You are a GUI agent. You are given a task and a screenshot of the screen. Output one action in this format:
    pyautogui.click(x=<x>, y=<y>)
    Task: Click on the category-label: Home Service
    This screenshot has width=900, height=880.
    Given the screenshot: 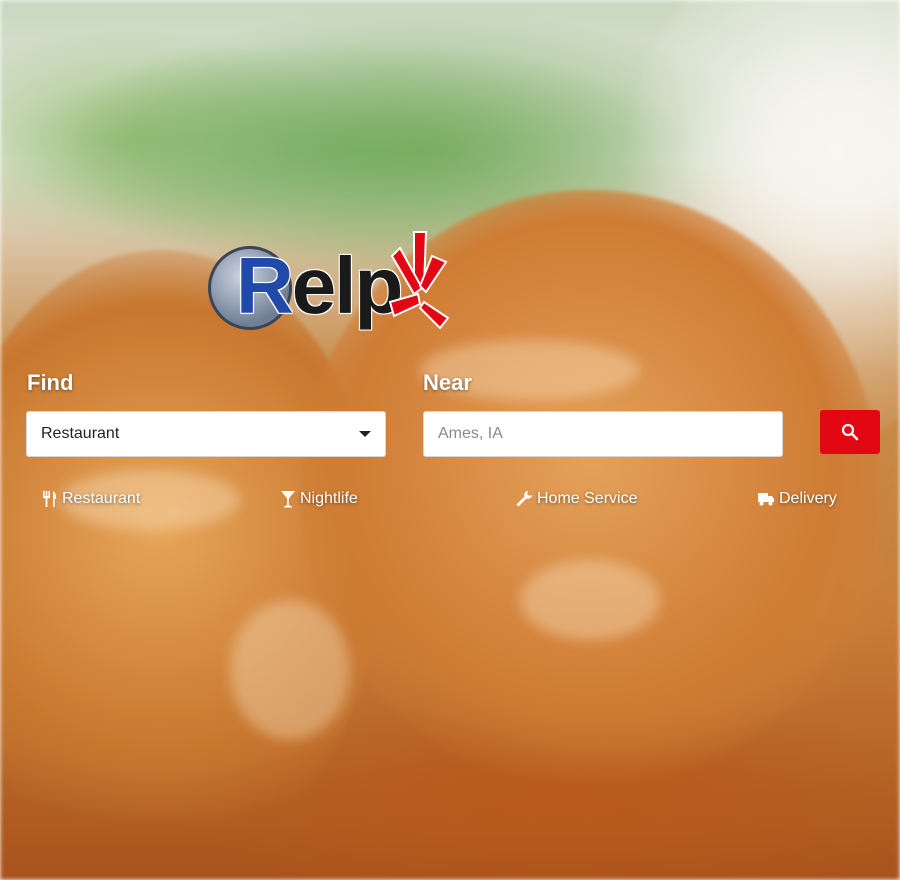 What is the action you would take?
    pyautogui.click(x=587, y=498)
    